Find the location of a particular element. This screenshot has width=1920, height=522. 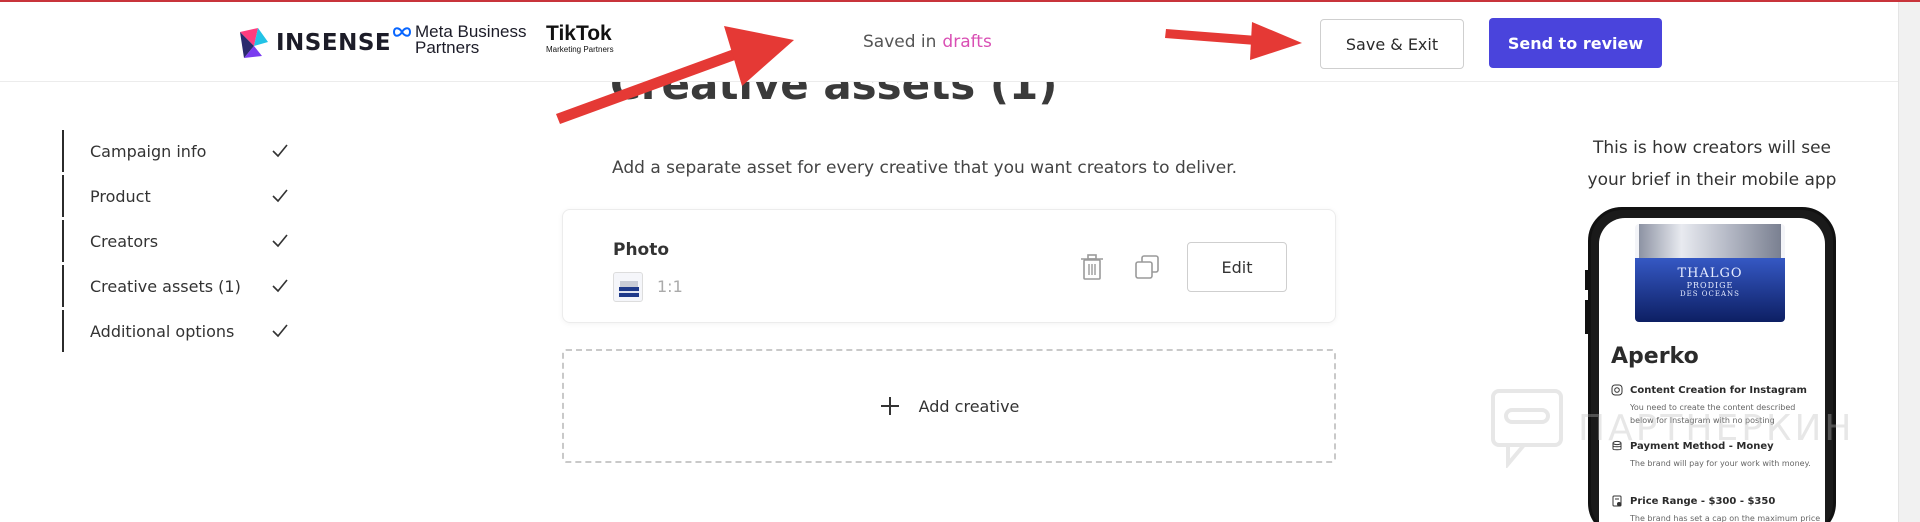

product-image: THALGO PRODIGE DES OCEANS is located at coordinates (1710, 273).